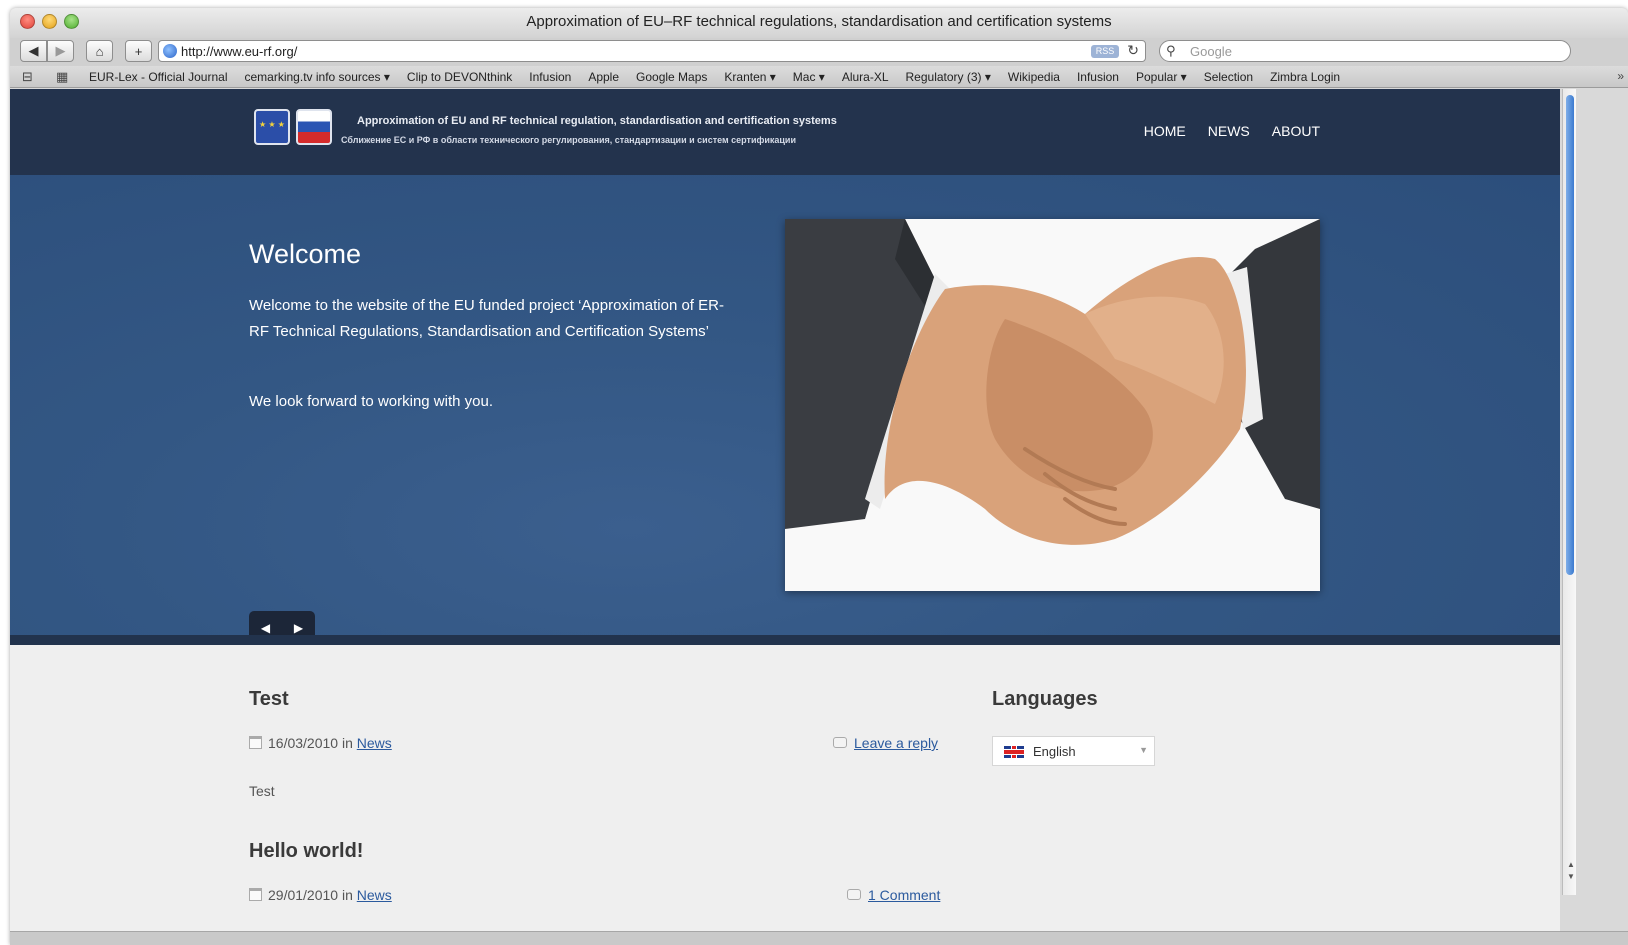 This screenshot has height=945, width=1628. Describe the element at coordinates (1171, 50) in the screenshot. I see `search-icon: ⚲` at that location.